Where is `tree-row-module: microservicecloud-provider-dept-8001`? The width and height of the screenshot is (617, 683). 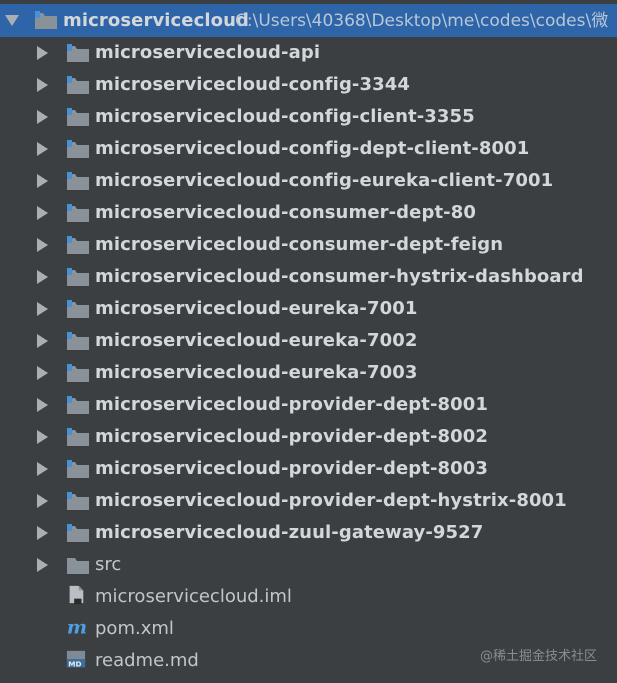 tree-row-module: microservicecloud-provider-dept-8001 is located at coordinates (308, 405).